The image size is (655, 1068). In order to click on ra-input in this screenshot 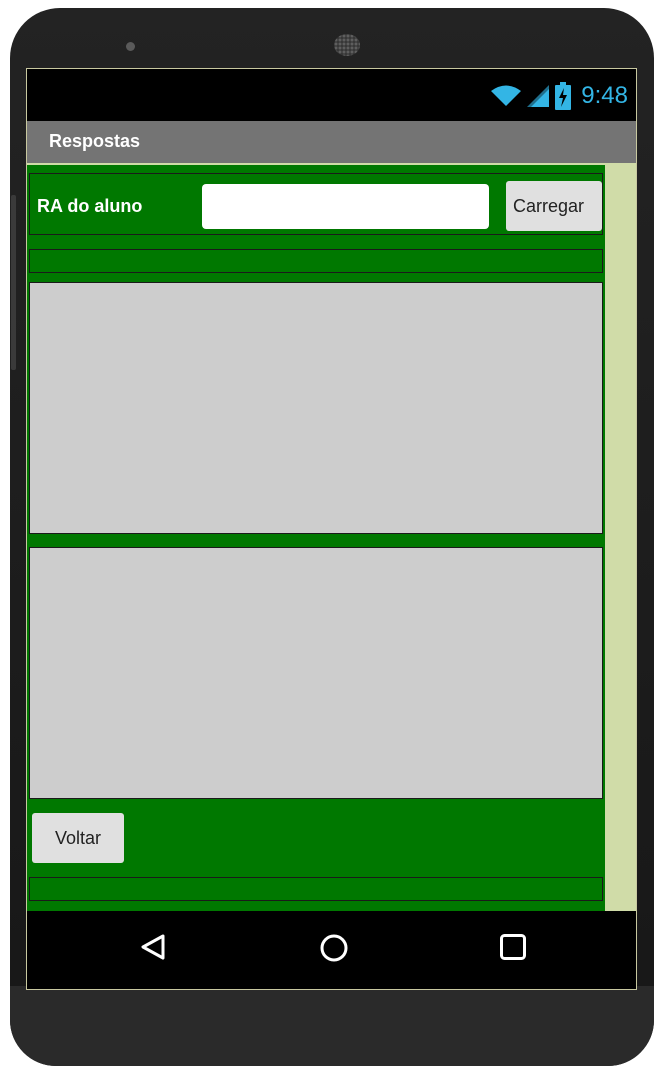, I will do `click(345, 206)`.